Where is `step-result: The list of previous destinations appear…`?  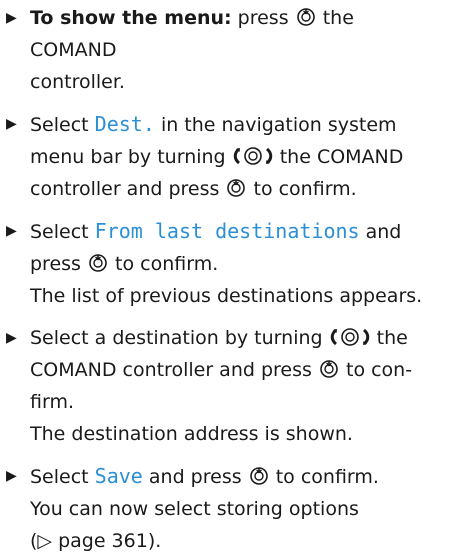
step-result: The list of previous destinations appear… is located at coordinates (226, 296).